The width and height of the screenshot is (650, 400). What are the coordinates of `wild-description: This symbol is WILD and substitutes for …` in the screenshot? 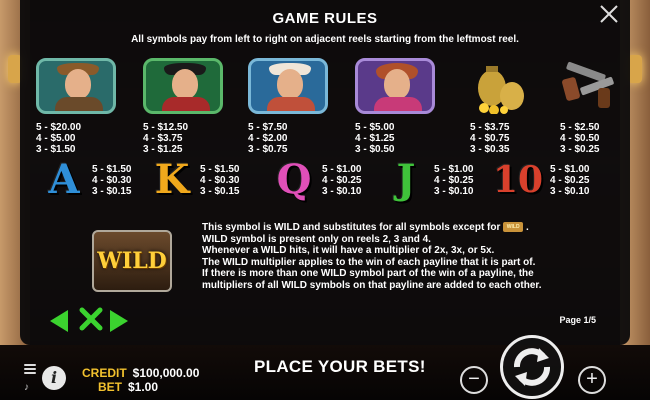 It's located at (407, 256).